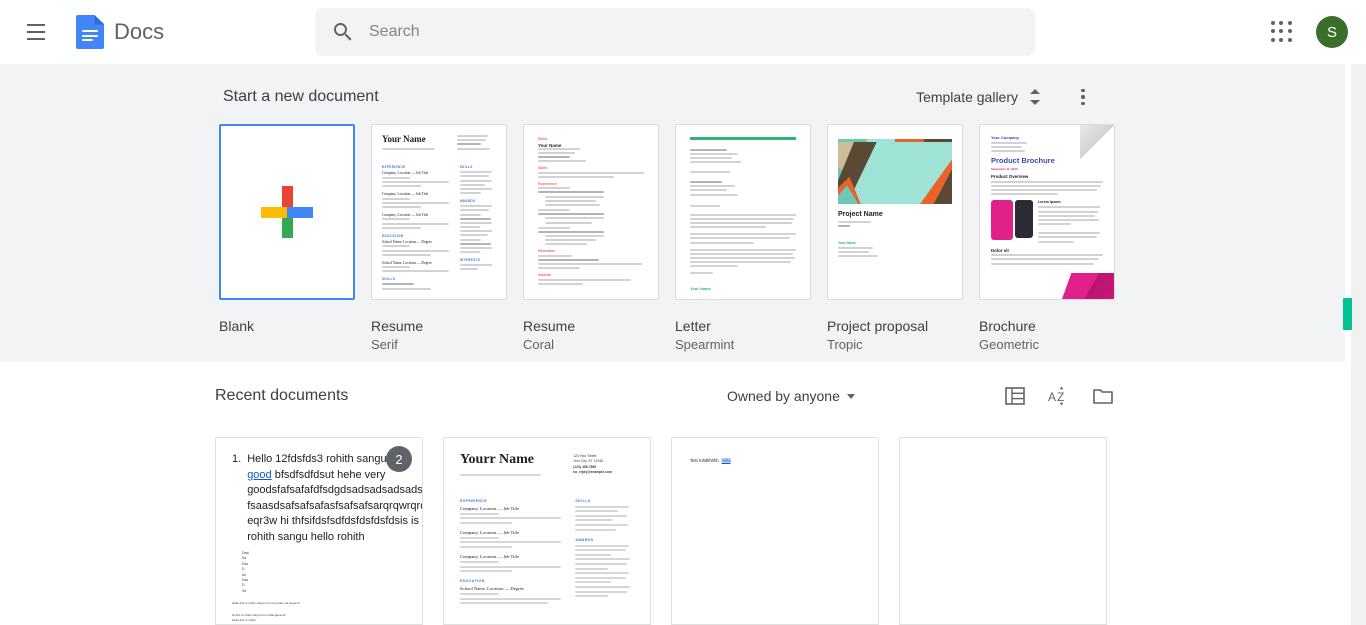  I want to click on app-header: Docs S, so click(683, 32).